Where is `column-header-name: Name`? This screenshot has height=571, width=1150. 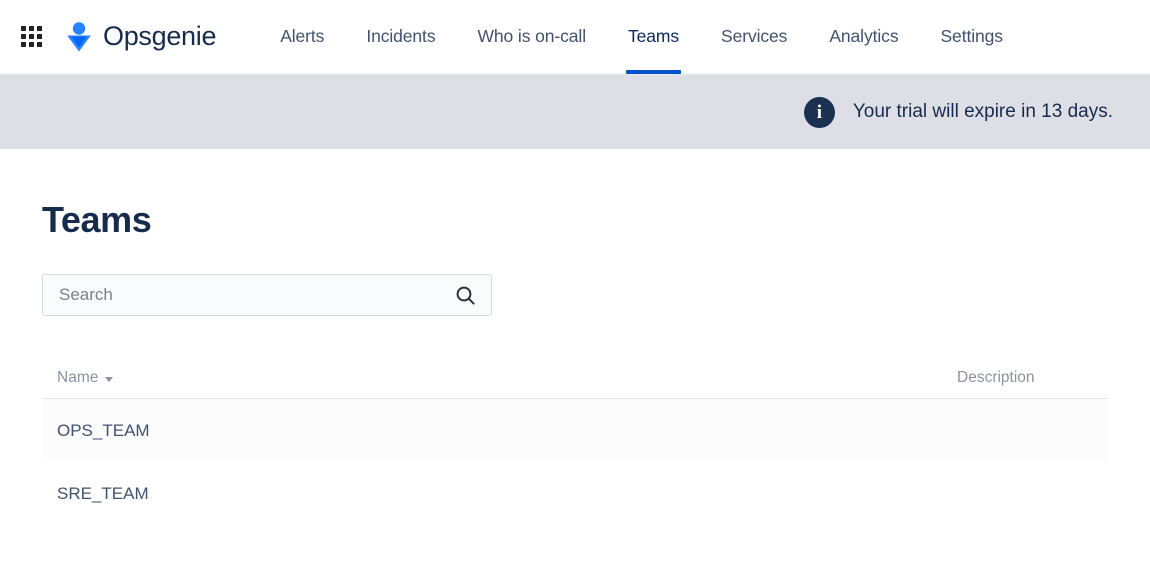
column-header-name: Name is located at coordinates (499, 378).